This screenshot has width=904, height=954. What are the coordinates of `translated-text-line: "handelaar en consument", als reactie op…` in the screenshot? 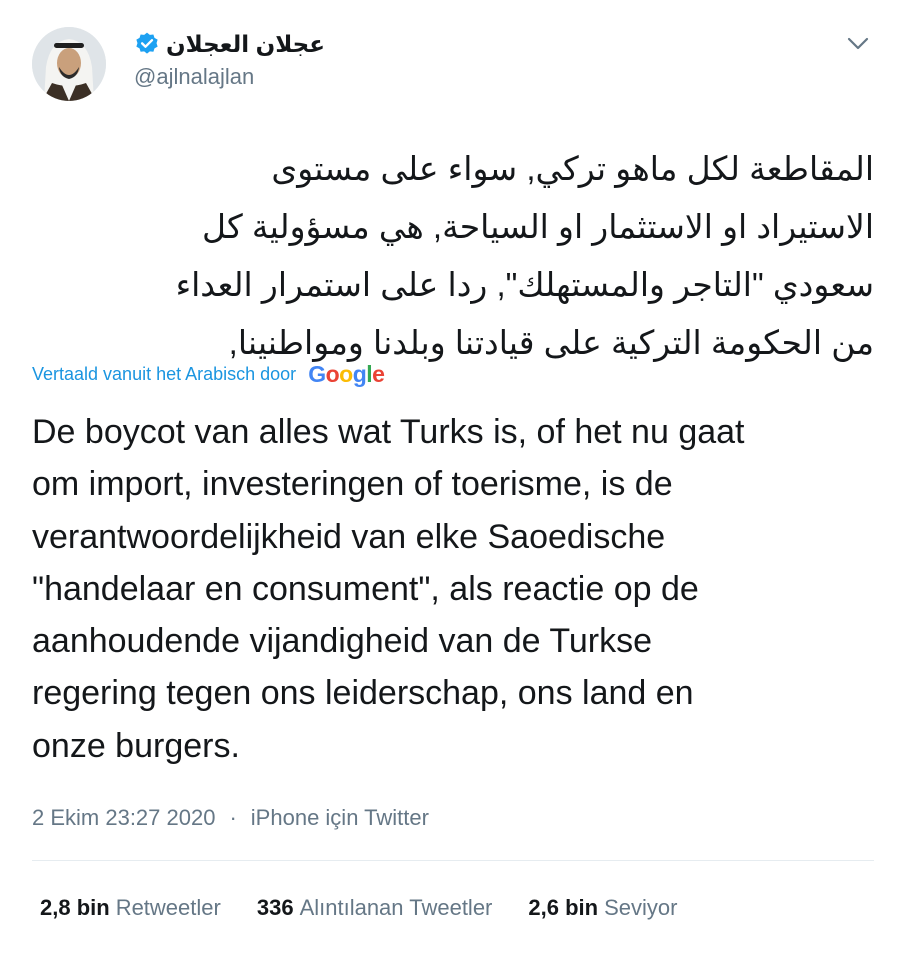 It's located at (365, 588).